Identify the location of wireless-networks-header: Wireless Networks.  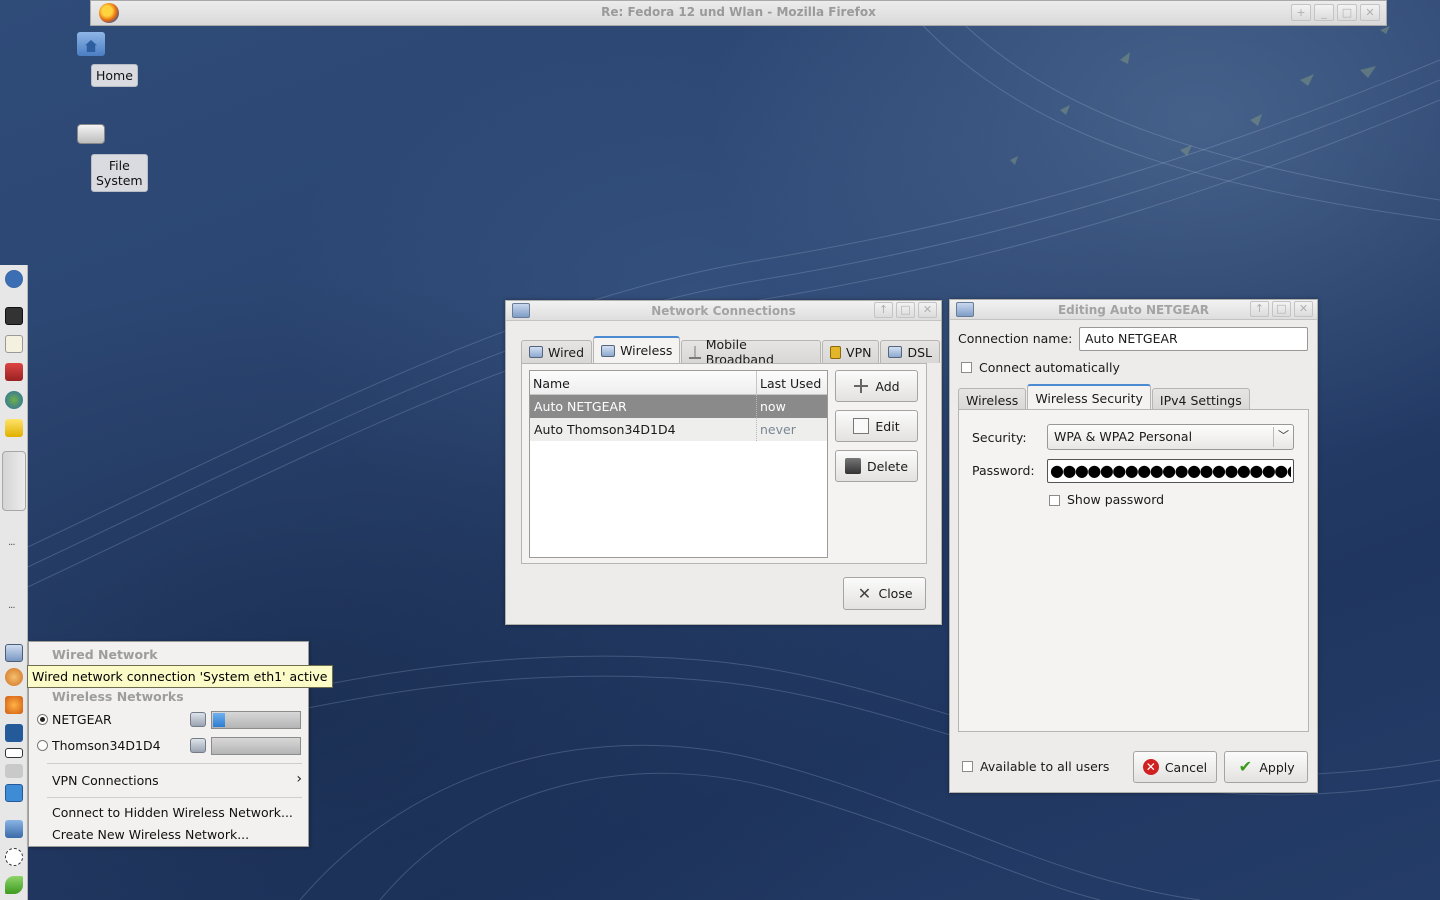
(118, 696).